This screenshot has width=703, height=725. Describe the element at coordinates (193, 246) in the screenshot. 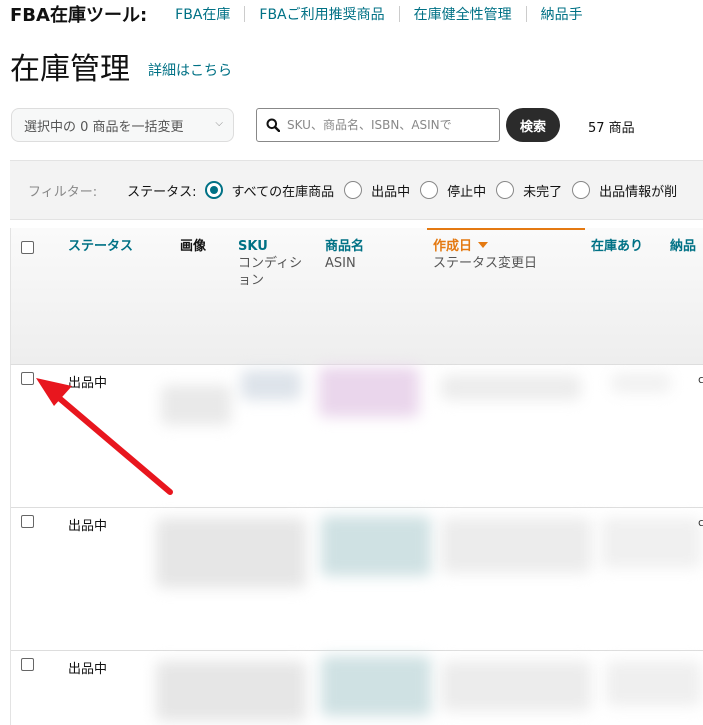

I see `column-header-image: 画像` at that location.